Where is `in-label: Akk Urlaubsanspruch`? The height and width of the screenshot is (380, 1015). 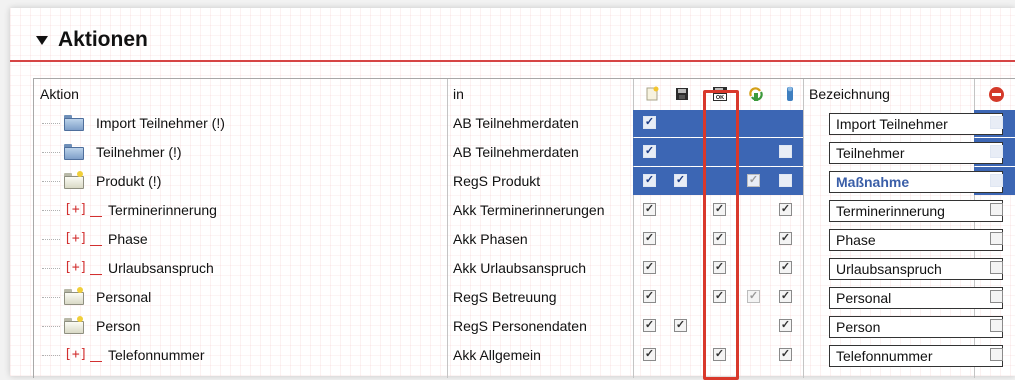
in-label: Akk Urlaubsanspruch is located at coordinates (520, 268).